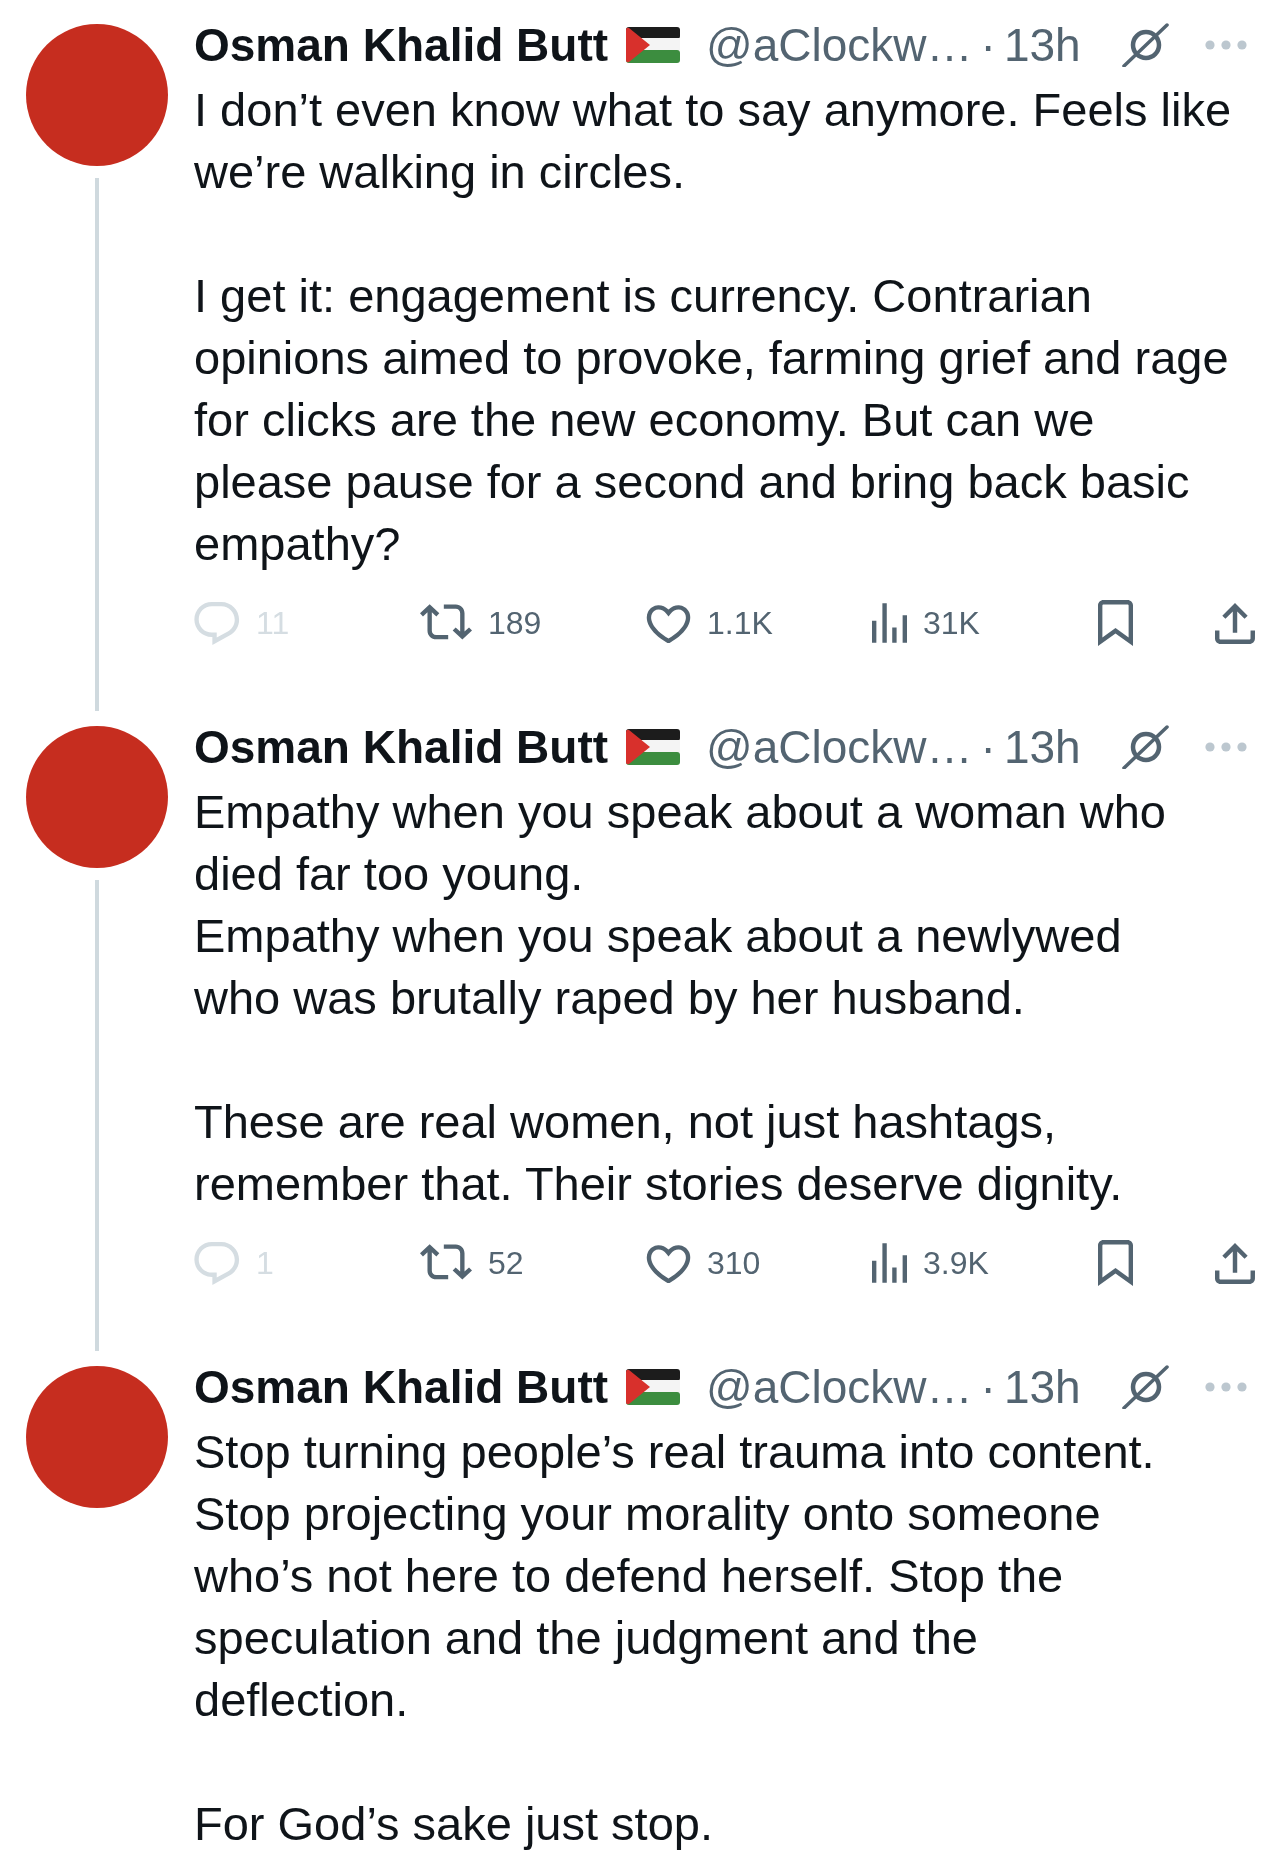 The image size is (1263, 1856). Describe the element at coordinates (712, 420) in the screenshot. I see `tweet-paragraph: I get it: engagement is currency. Contrarian opinions aimed to provoke, farming grief and rage for clicks are the new economy. But can we please pause for a second and bring back basic empathy?` at that location.